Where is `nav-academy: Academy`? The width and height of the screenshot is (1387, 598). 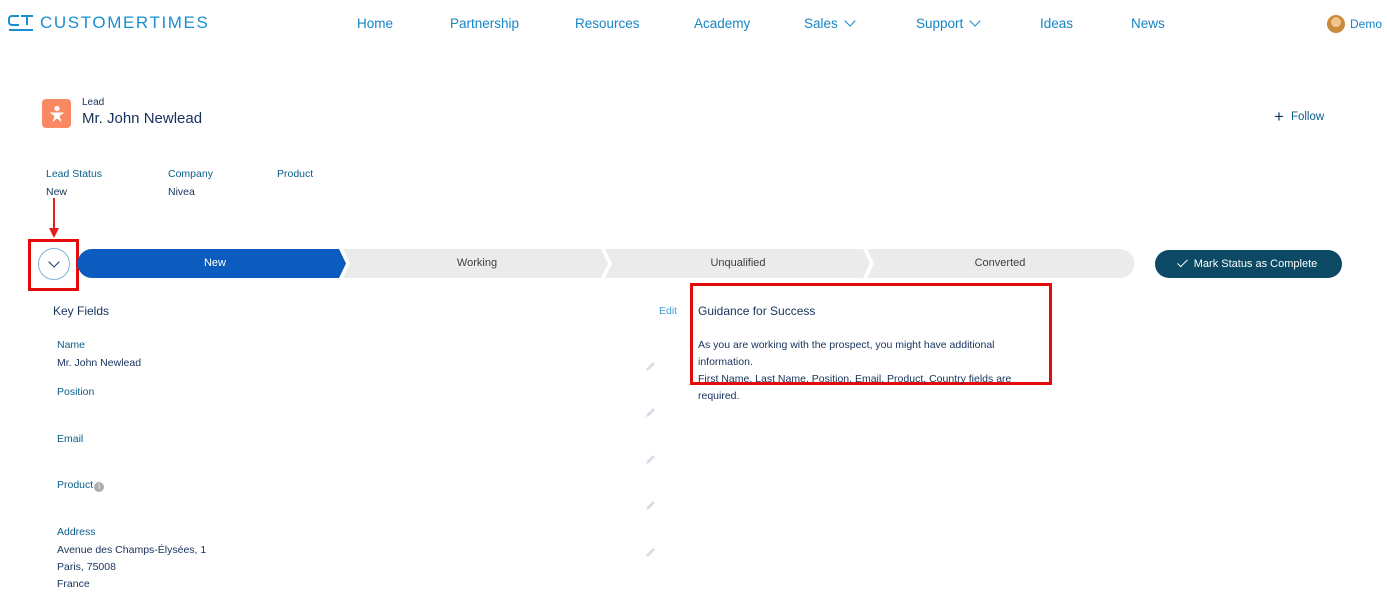
nav-academy: Academy is located at coordinates (722, 23).